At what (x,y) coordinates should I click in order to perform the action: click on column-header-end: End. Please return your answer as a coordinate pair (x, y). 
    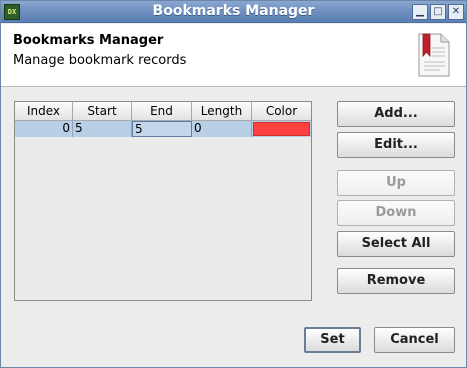
    Looking at the image, I should click on (162, 111).